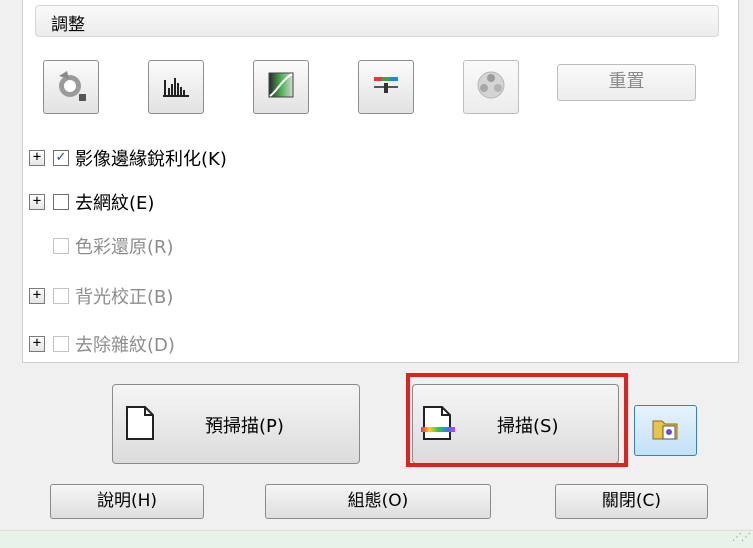 The height and width of the screenshot is (548, 753). What do you see at coordinates (115, 203) in the screenshot?
I see `option-label: 去網紋(E)` at bounding box center [115, 203].